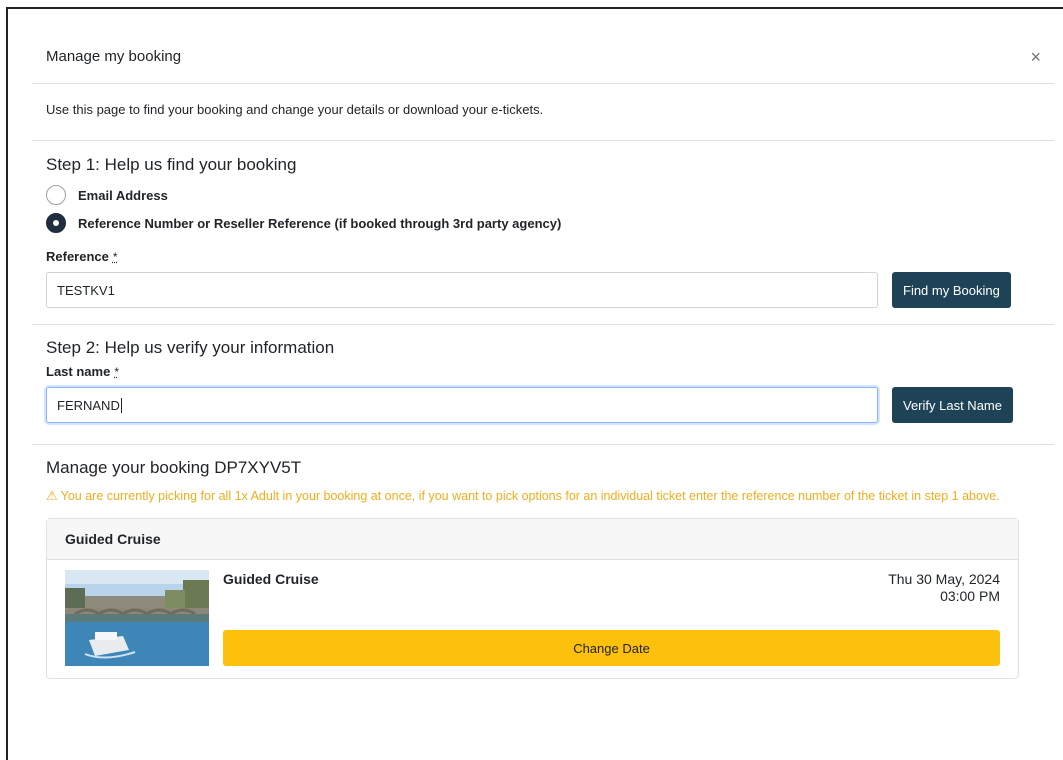 This screenshot has height=760, width=1063. Describe the element at coordinates (137, 618) in the screenshot. I see `product-image` at that location.